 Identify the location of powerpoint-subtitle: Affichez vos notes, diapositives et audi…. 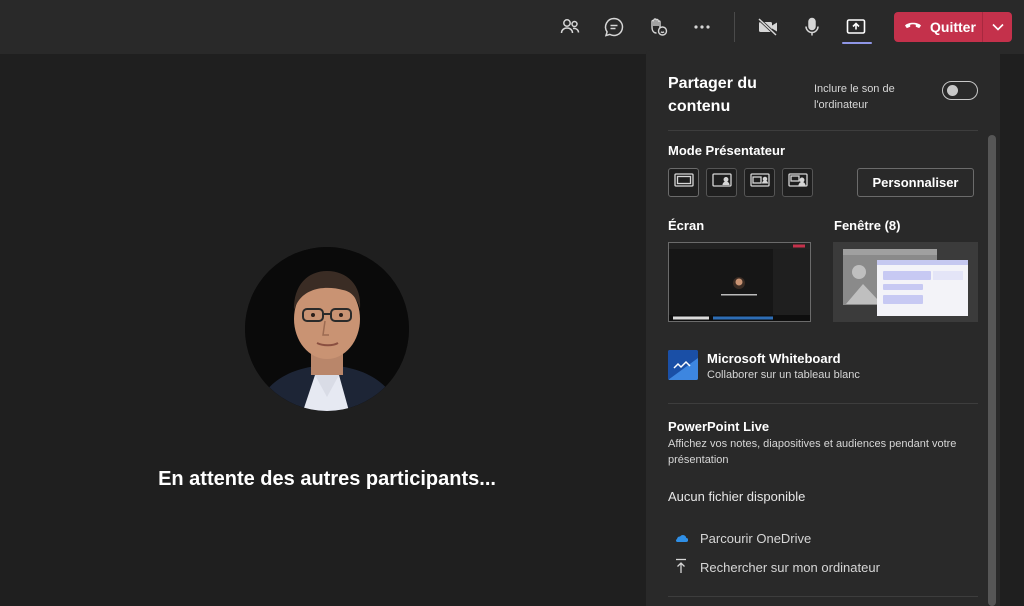
(812, 452).